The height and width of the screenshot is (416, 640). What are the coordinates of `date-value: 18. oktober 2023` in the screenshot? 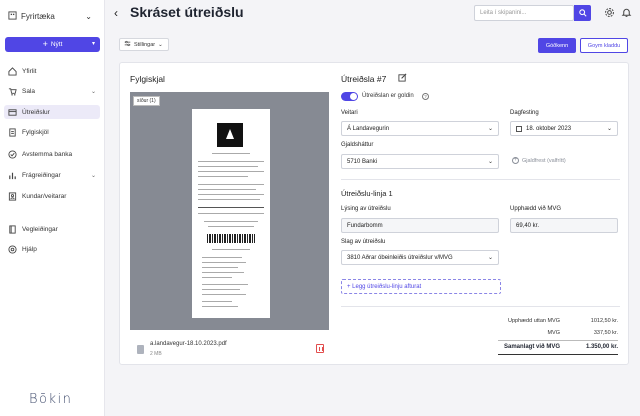 It's located at (549, 128).